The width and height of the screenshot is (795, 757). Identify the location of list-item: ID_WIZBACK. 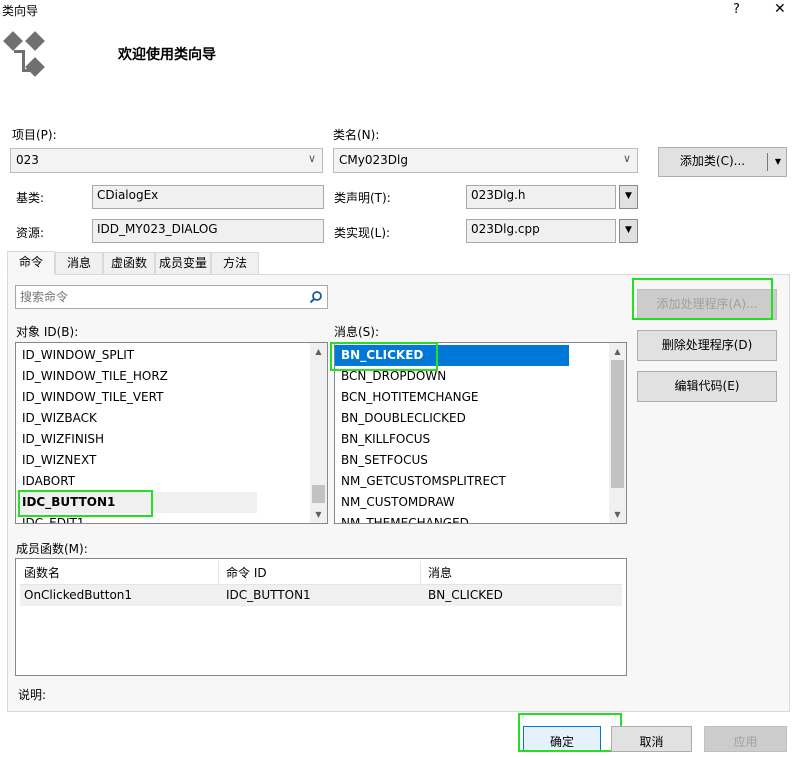
(171, 418).